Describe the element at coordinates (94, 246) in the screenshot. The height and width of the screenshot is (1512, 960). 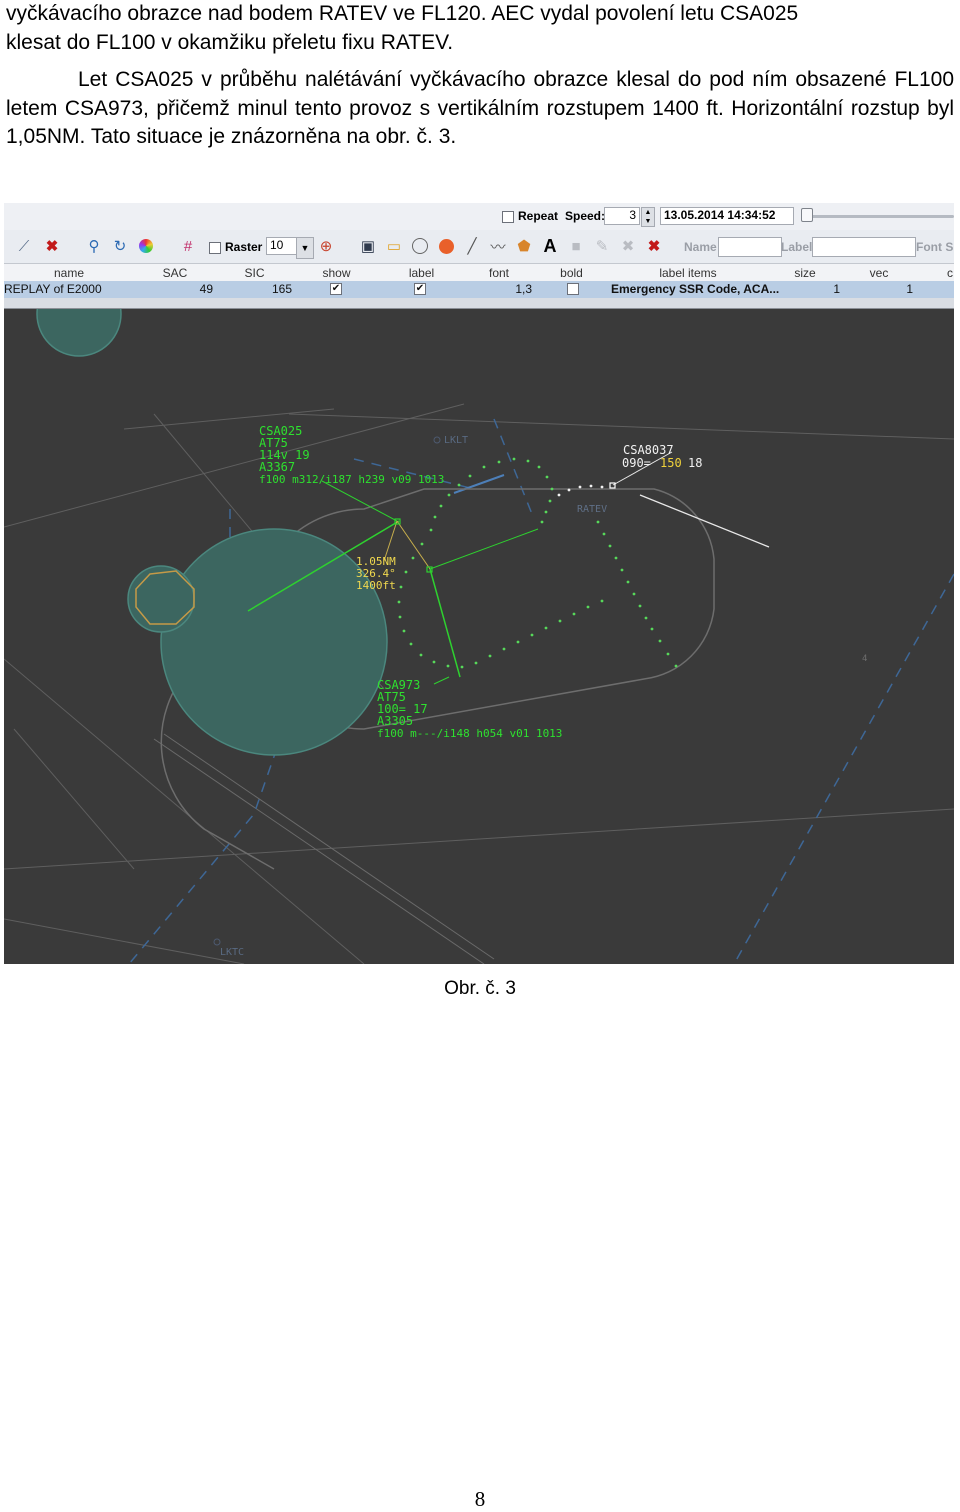
I see `pin-icon: ⚲` at that location.